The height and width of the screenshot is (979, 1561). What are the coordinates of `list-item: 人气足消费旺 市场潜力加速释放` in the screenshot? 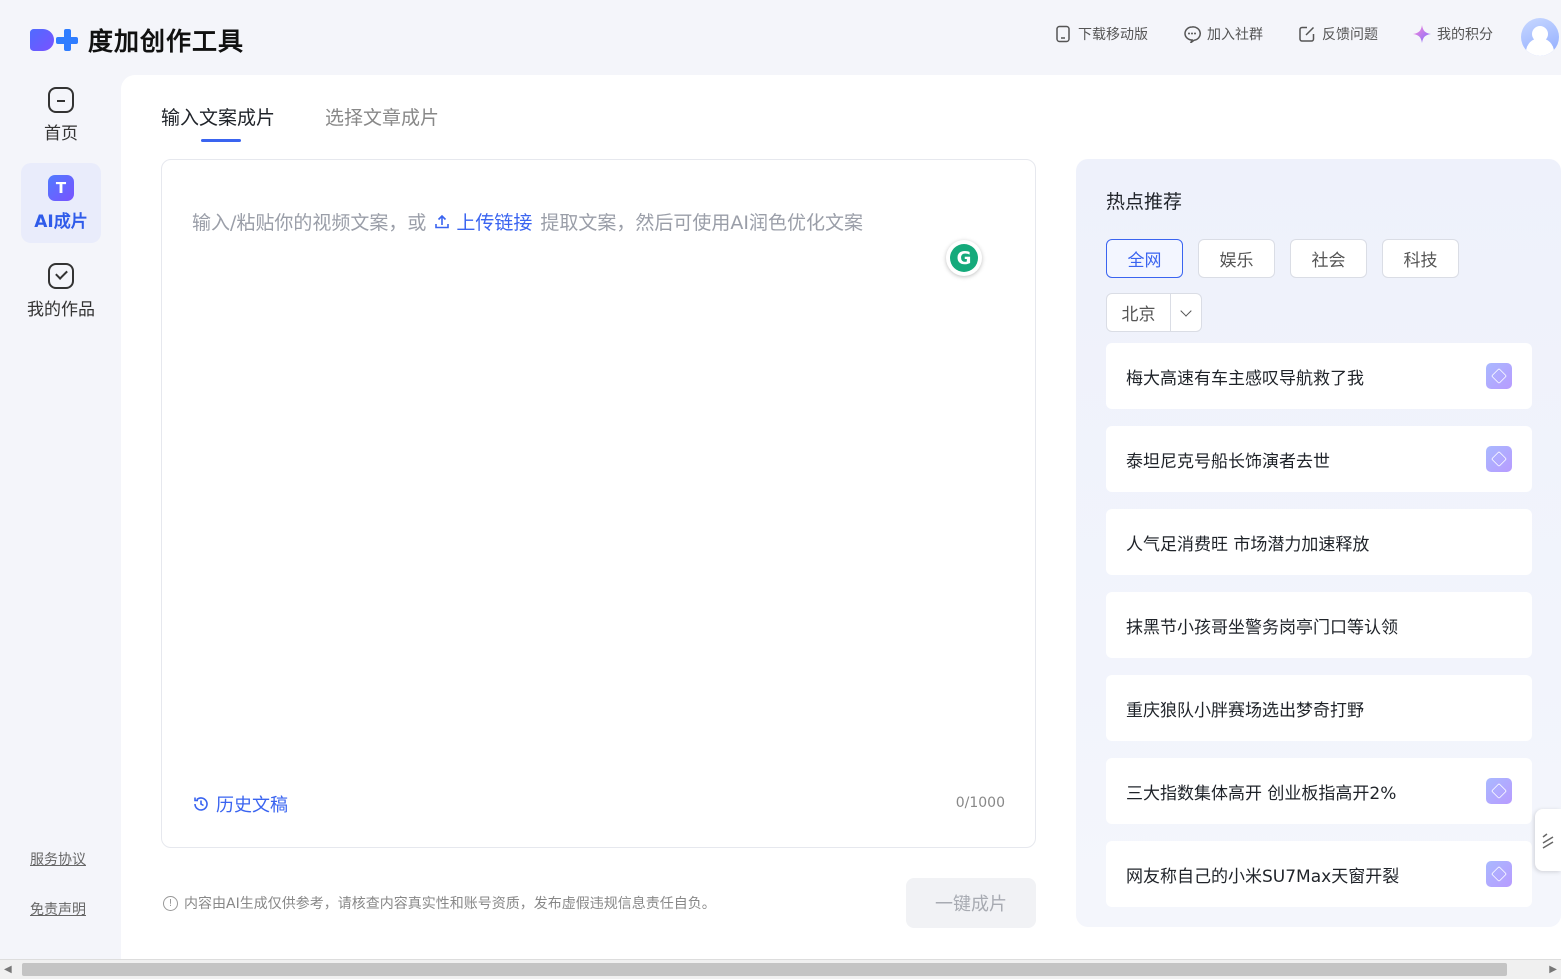 It's located at (1319, 542).